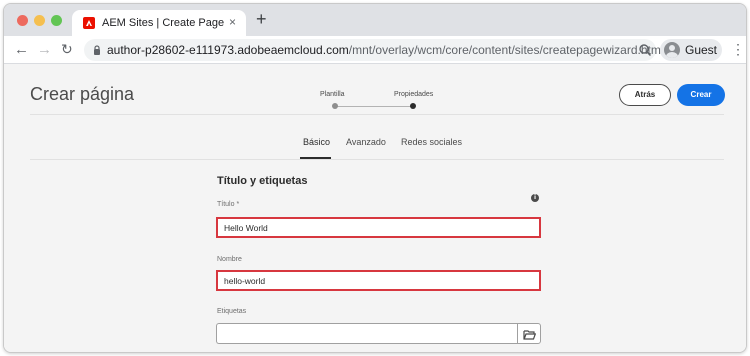 The width and height of the screenshot is (750, 356). Describe the element at coordinates (89, 23) in the screenshot. I see `adobe-icon` at that location.